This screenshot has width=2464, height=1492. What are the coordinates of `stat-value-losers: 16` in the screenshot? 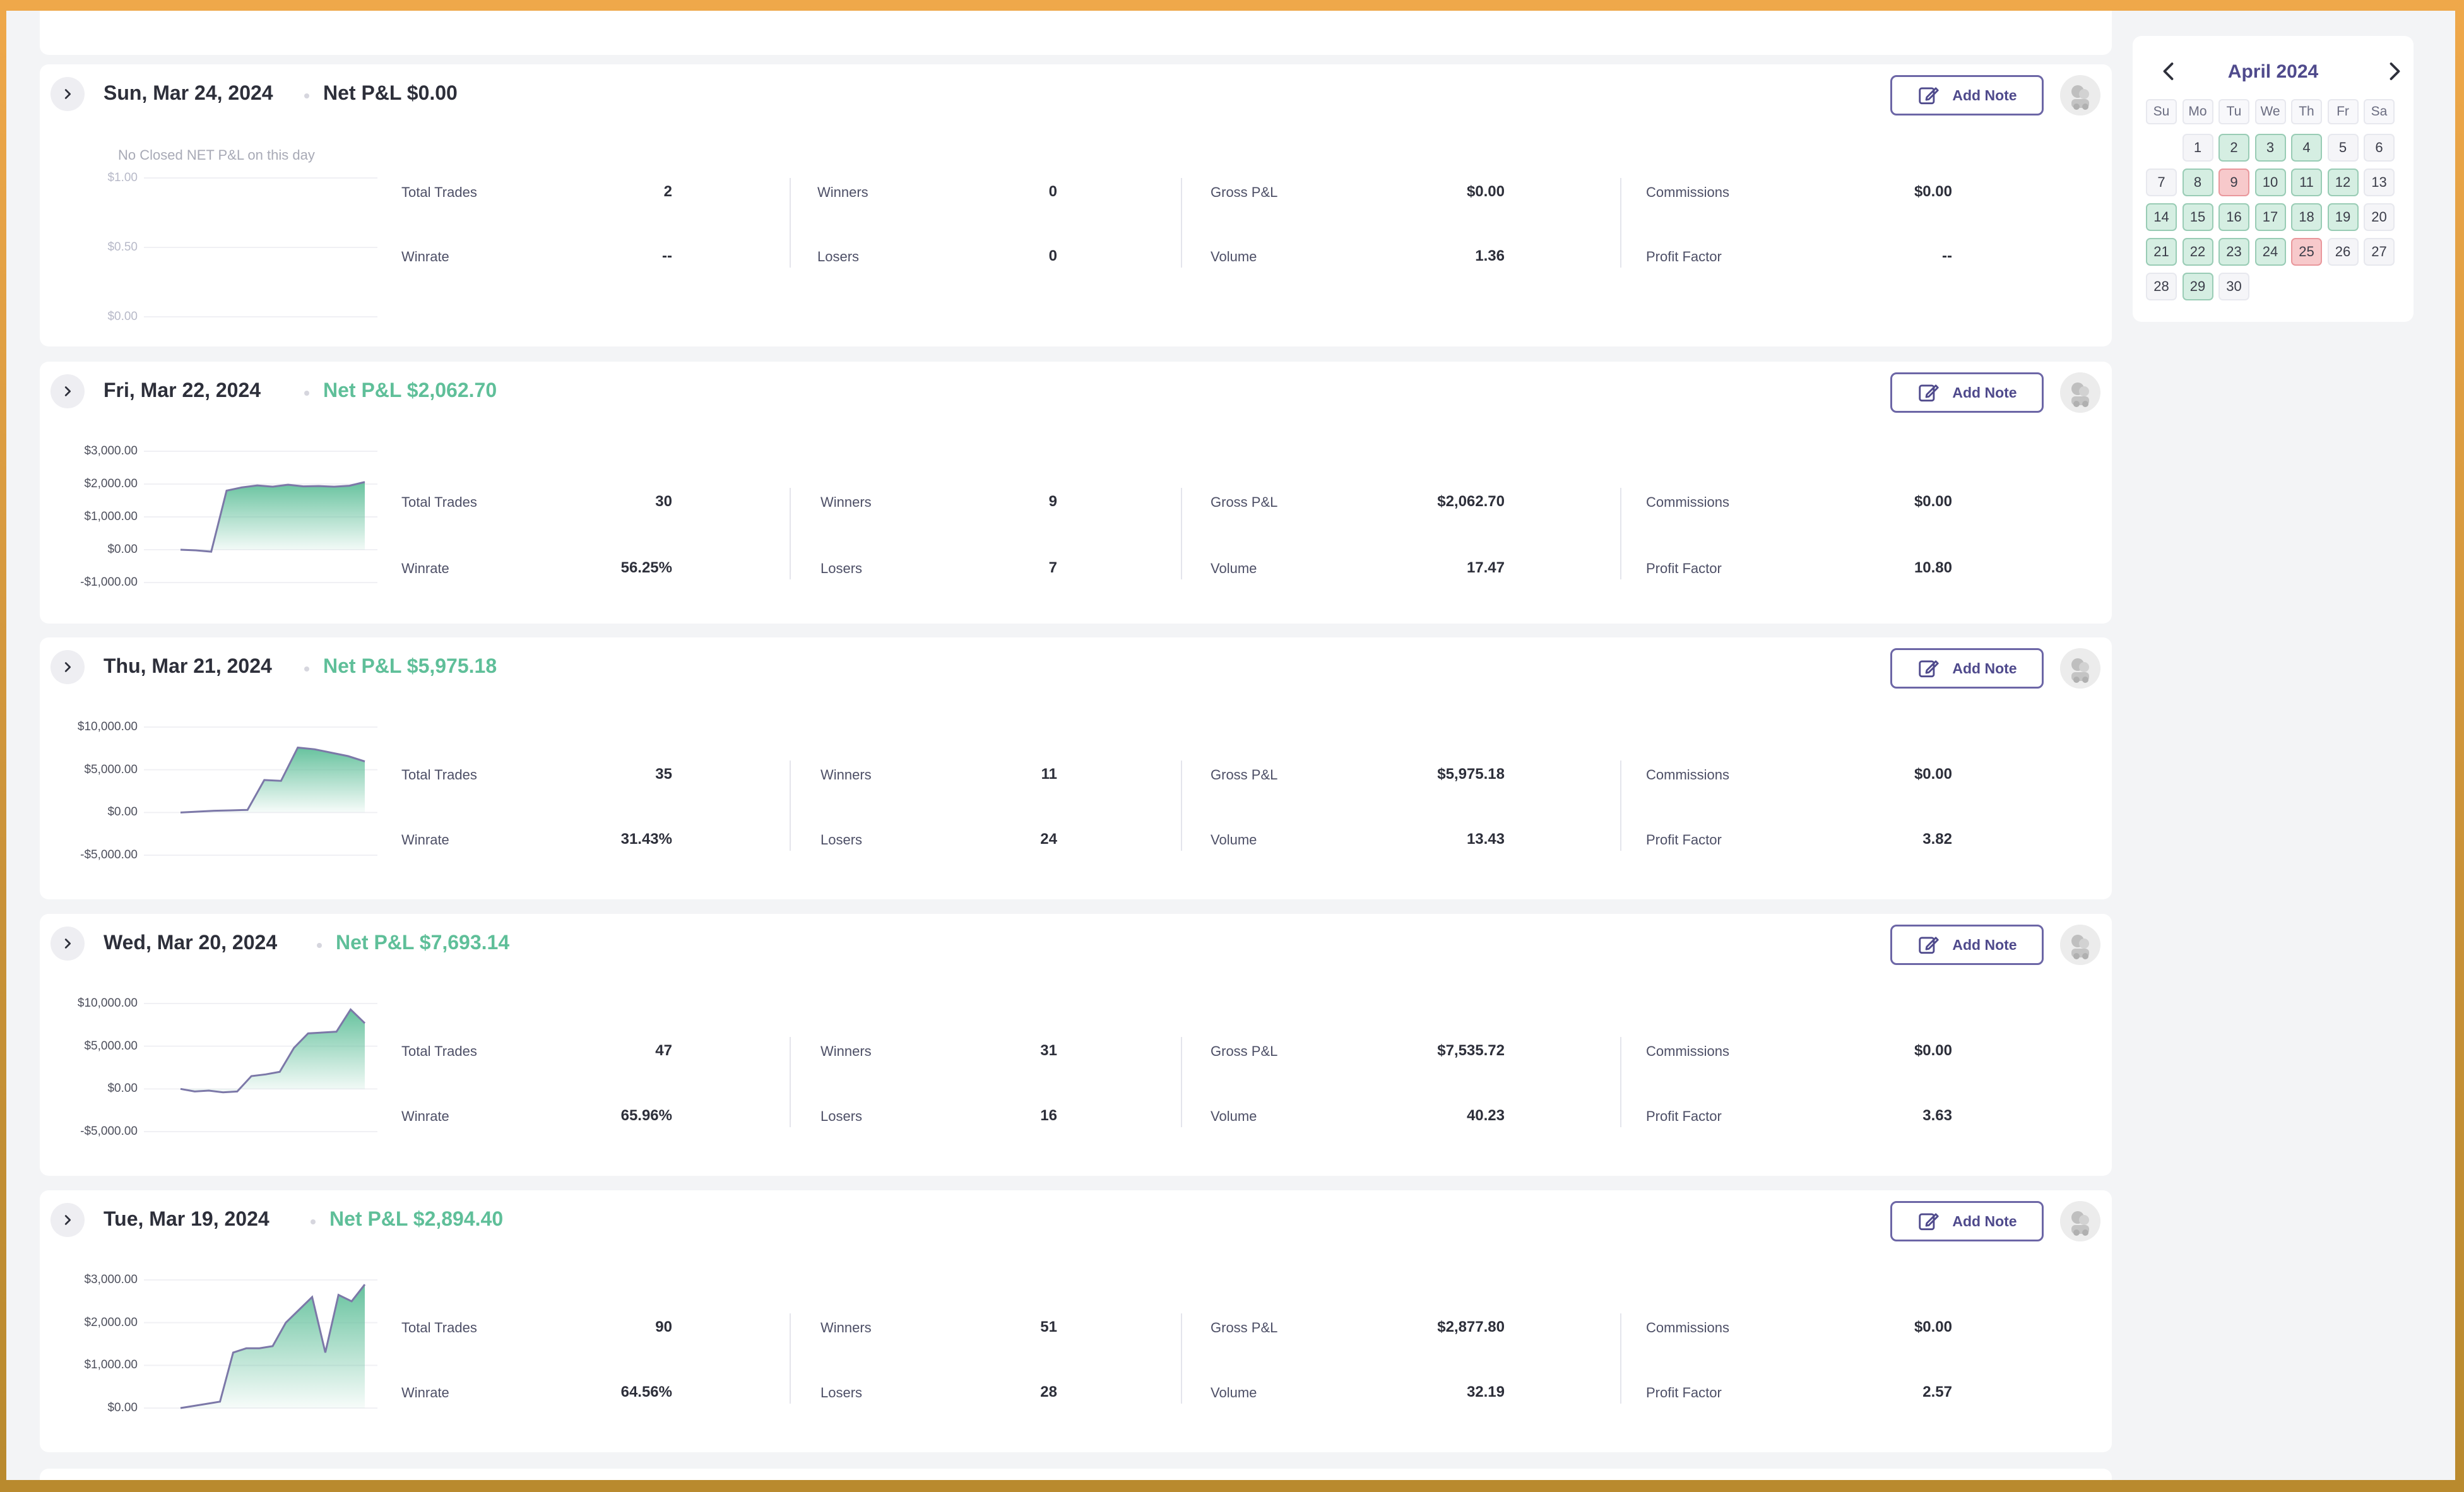 It's located at (1048, 1115).